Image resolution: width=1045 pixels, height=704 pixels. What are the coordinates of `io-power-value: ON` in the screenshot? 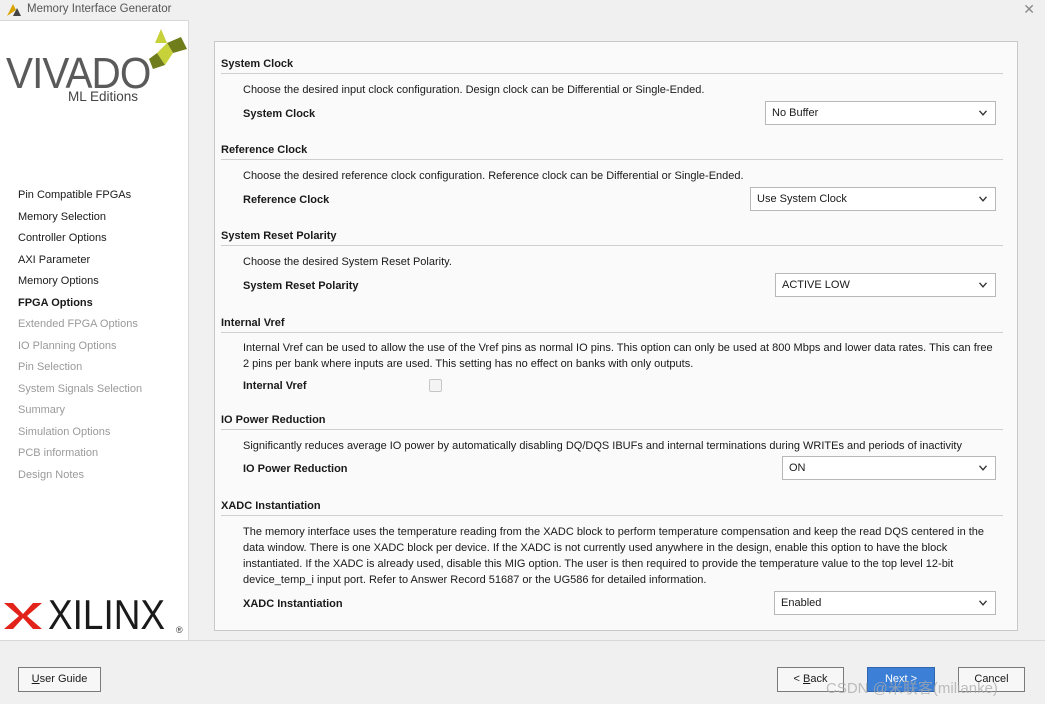 It's located at (797, 468).